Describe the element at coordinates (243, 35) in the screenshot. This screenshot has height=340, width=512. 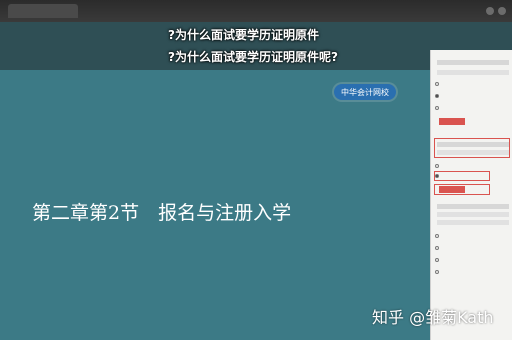
I see `overlay-title-line-1: ?为什么面试要学历证明原件` at that location.